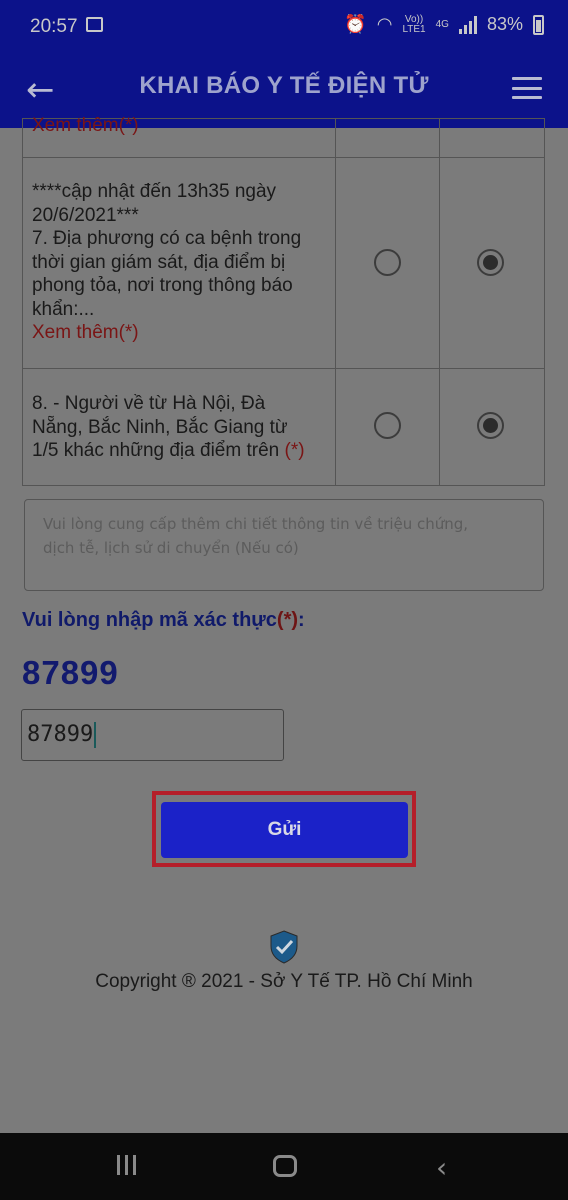  I want to click on network-type: 4G, so click(442, 24).